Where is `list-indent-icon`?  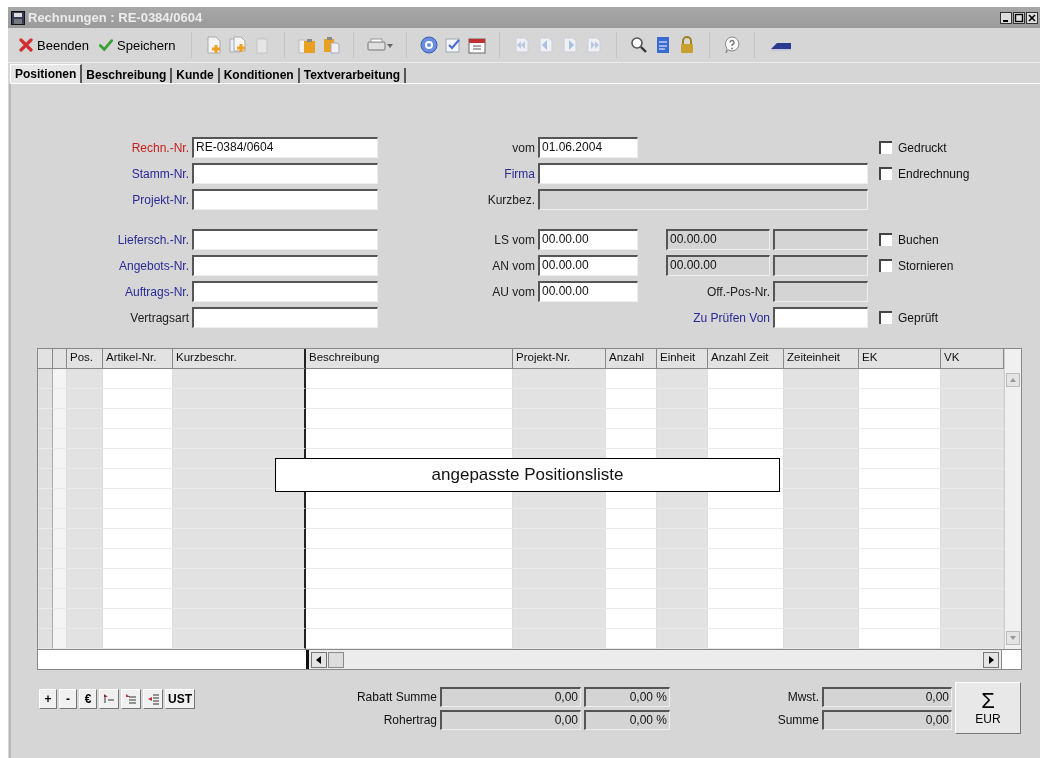
list-indent-icon is located at coordinates (153, 699).